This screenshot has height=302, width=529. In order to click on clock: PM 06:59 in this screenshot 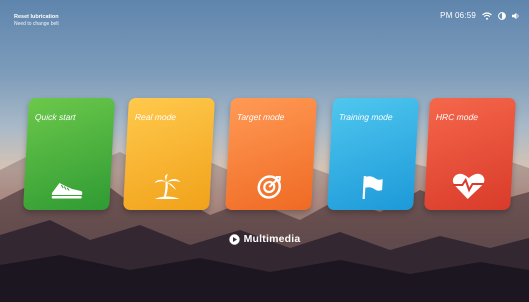, I will do `click(458, 15)`.